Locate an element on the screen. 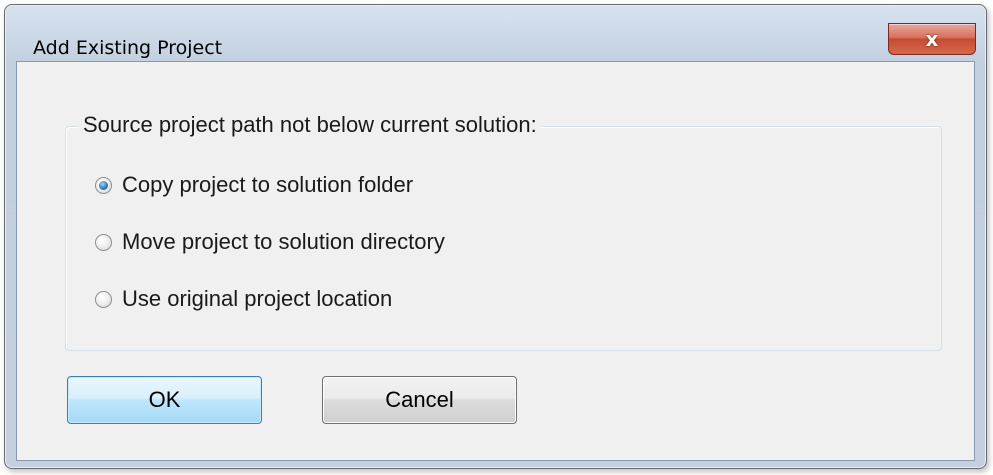  cancel-button: Cancel is located at coordinates (419, 400).